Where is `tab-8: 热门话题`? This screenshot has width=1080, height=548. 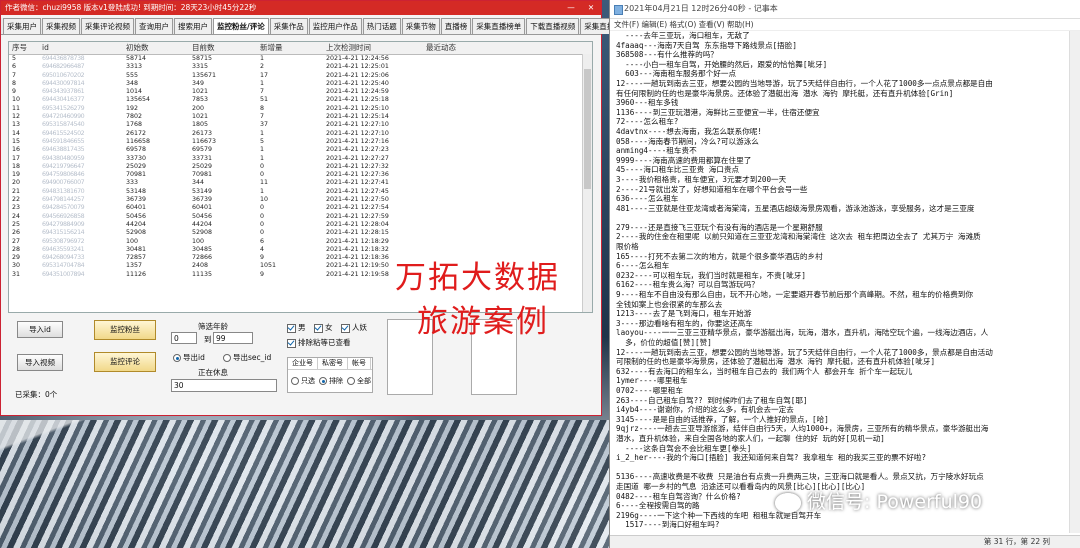
tab-8: 热门话题 is located at coordinates (381, 26).